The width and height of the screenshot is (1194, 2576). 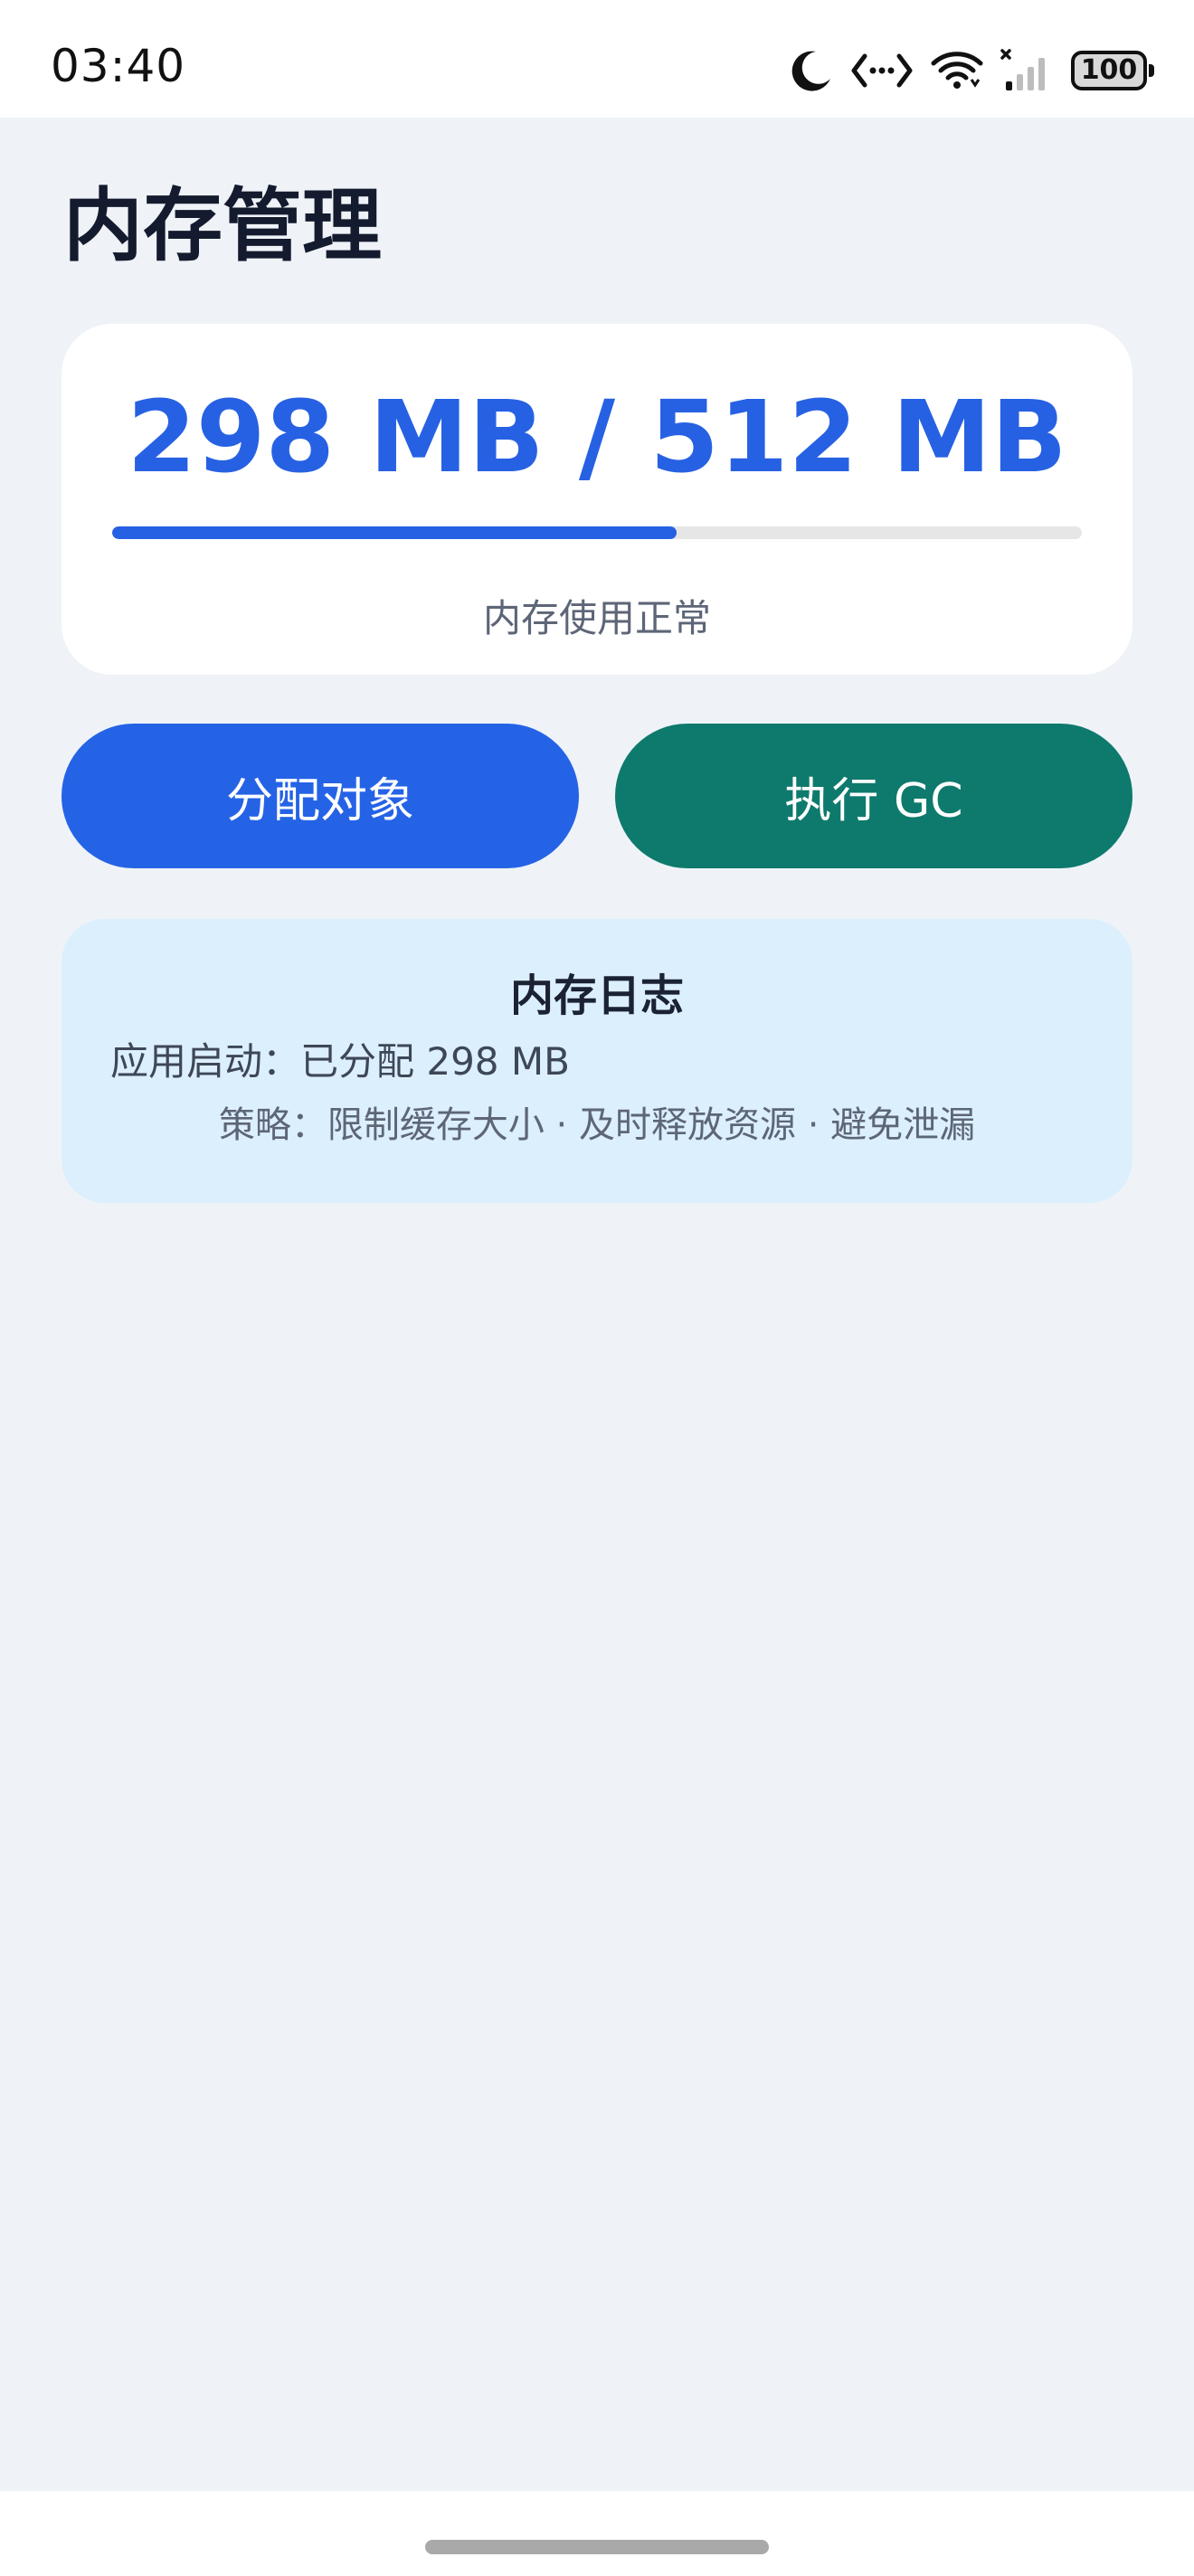 I want to click on memory-progress-fill, so click(x=394, y=533).